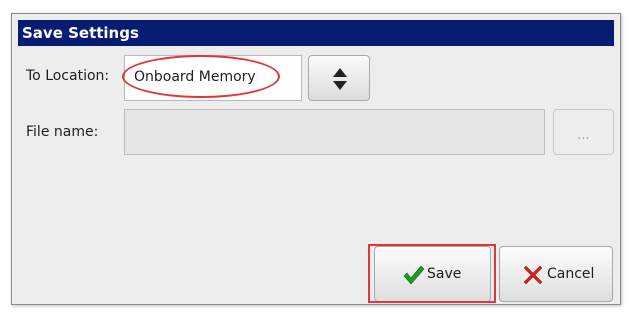  I want to click on cancel-button: Cancel, so click(556, 274).